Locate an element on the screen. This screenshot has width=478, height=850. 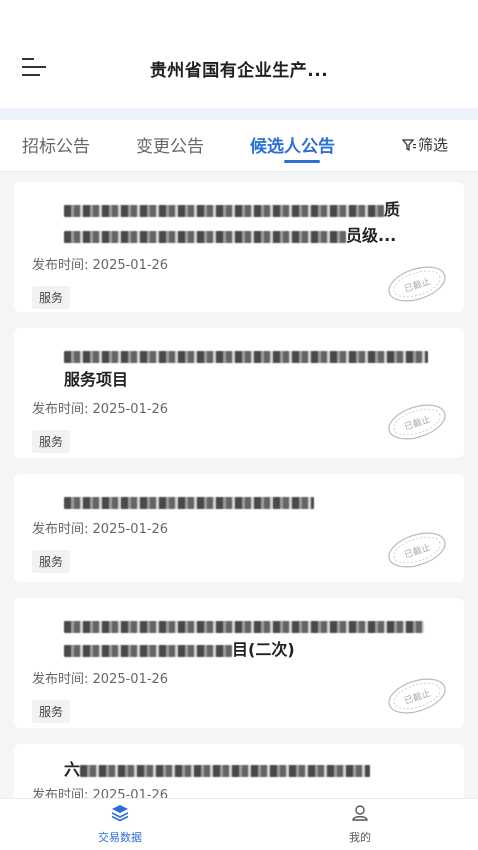
tab-bidding-notice: 招标公告 is located at coordinates (56, 144).